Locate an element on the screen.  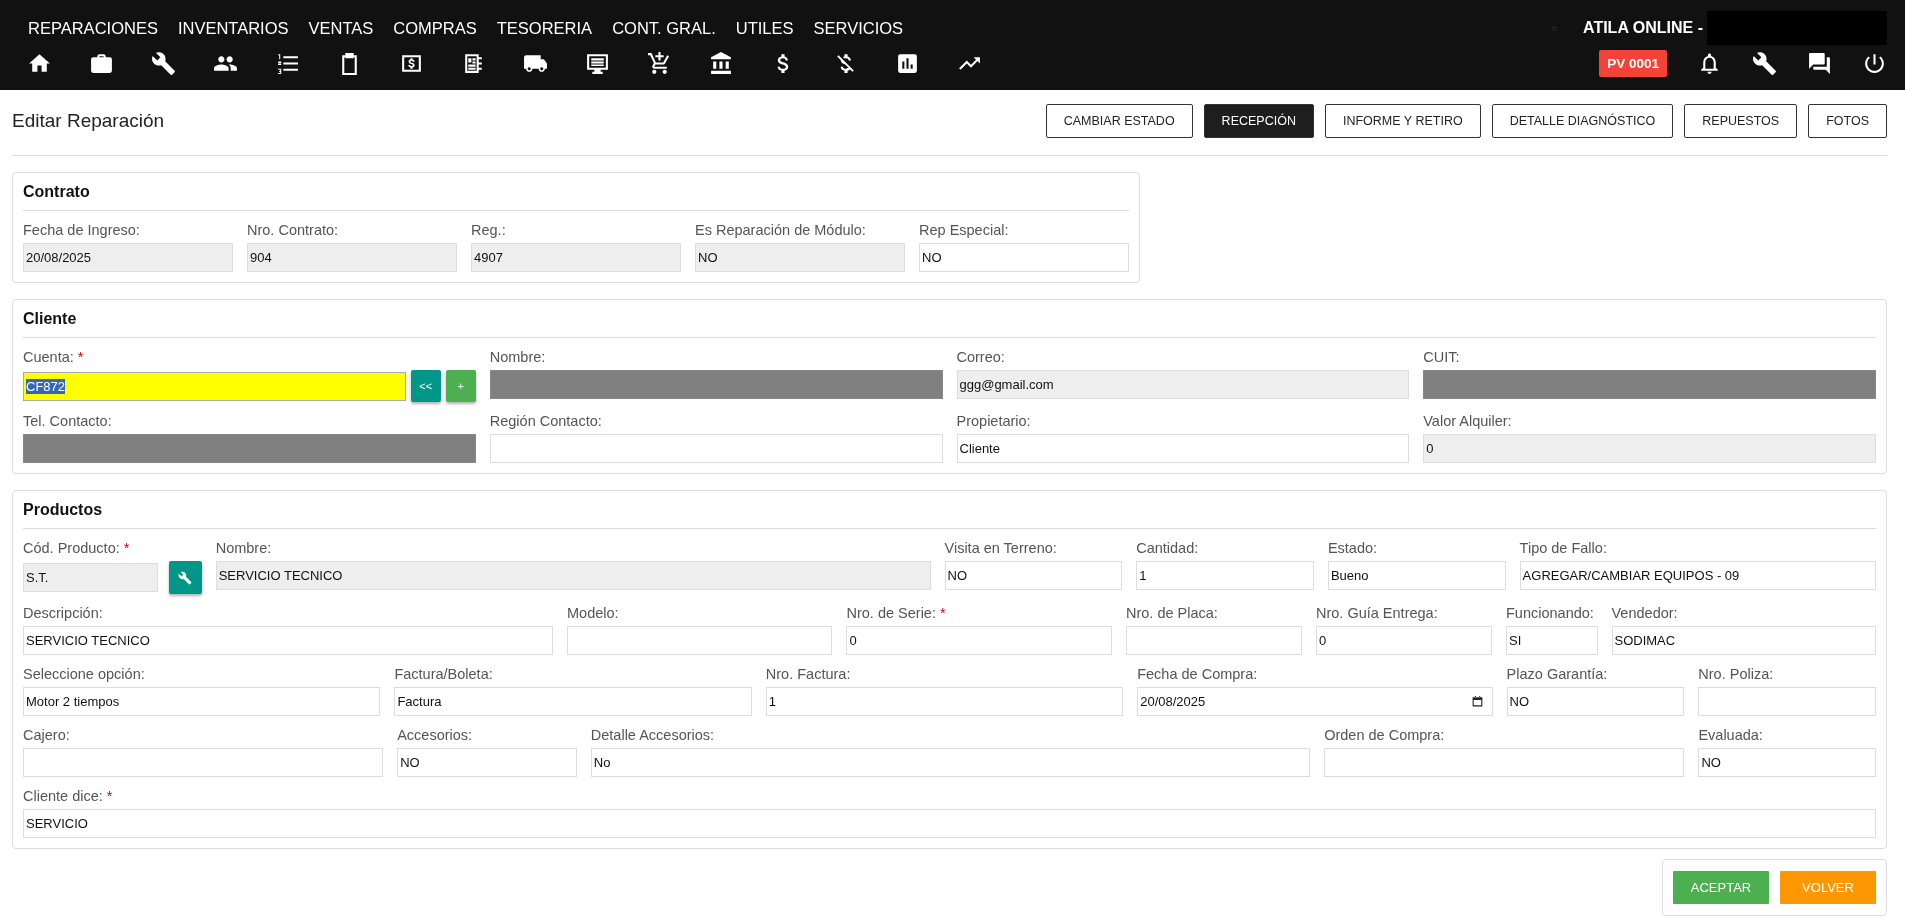
input-field: Bueno is located at coordinates (1416, 575).